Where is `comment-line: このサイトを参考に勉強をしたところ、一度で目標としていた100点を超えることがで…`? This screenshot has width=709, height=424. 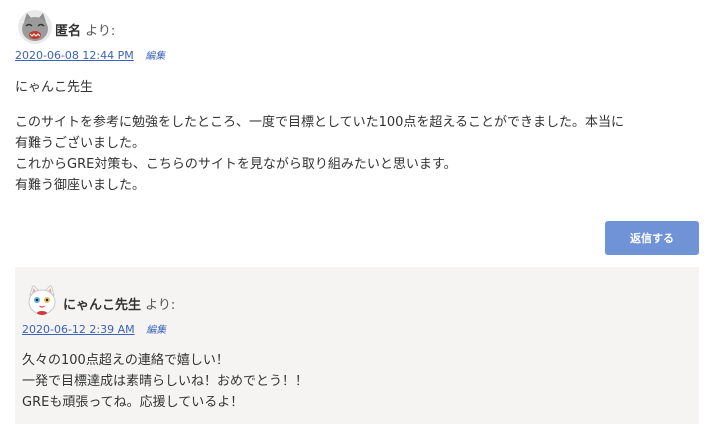 comment-line: このサイトを参考に勉強をしたところ、一度で目標としていた100点を超えることがで… is located at coordinates (320, 122).